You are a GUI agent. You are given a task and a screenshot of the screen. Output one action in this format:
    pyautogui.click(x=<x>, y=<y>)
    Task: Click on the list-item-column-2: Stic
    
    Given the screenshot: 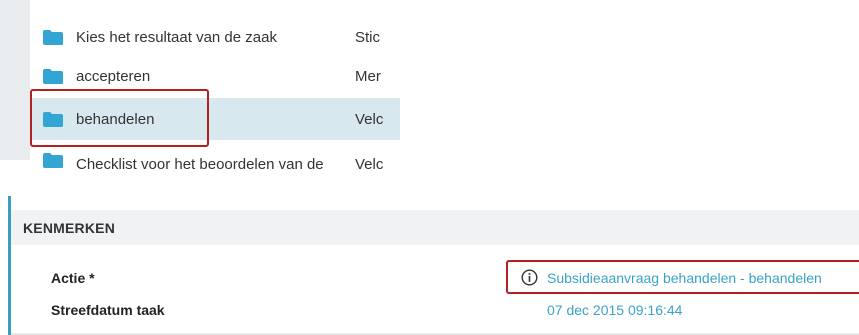 What is the action you would take?
    pyautogui.click(x=368, y=37)
    